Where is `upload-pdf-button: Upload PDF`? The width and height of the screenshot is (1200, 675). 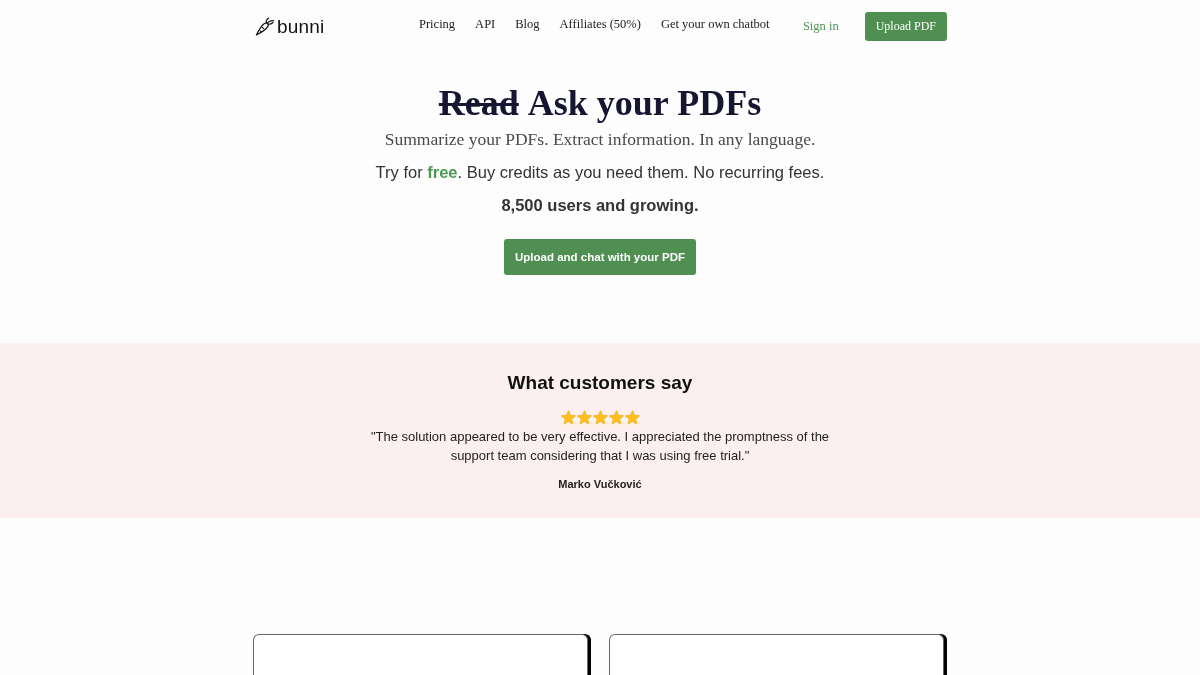
upload-pdf-button: Upload PDF is located at coordinates (905, 26).